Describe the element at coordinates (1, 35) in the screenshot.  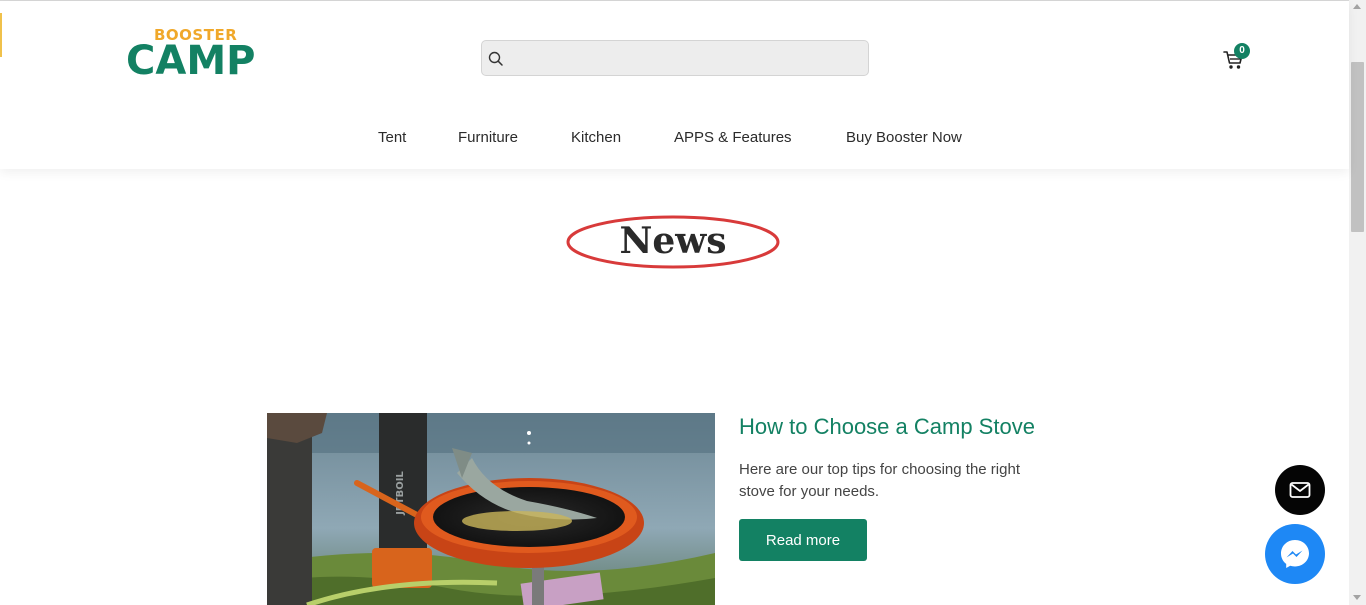
I see `edge-accent` at that location.